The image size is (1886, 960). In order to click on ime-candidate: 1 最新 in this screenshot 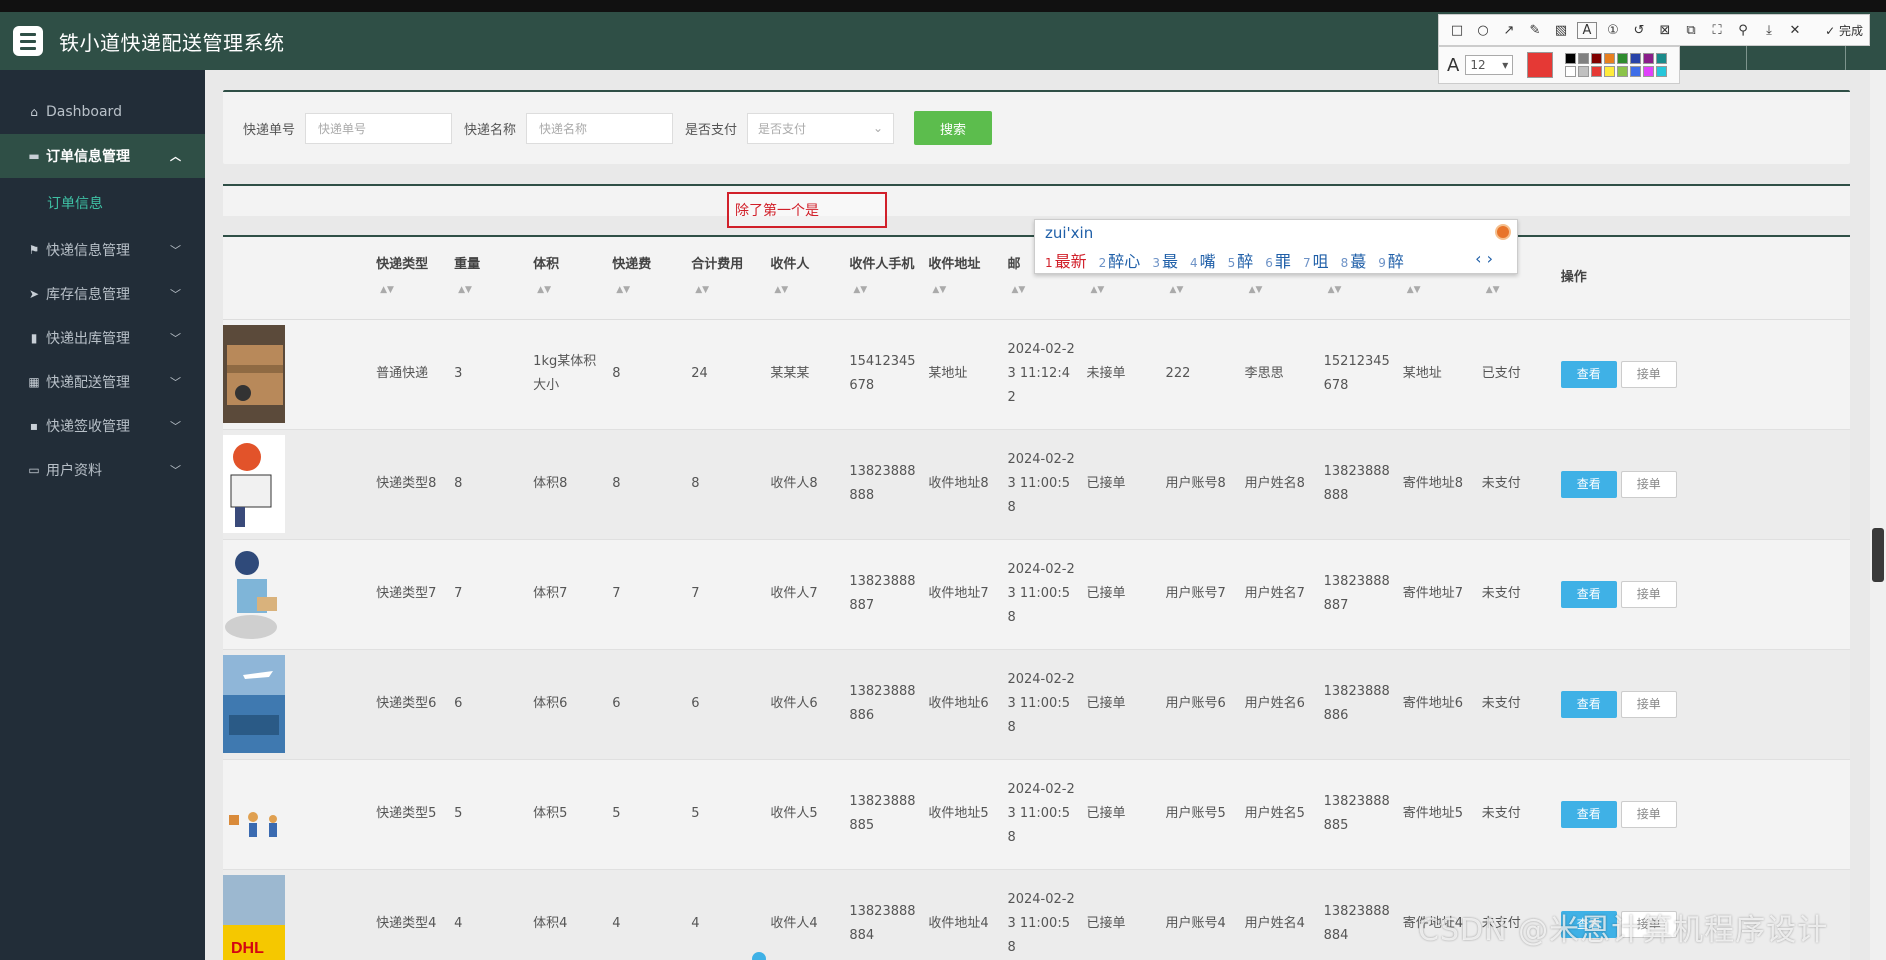, I will do `click(1066, 260)`.